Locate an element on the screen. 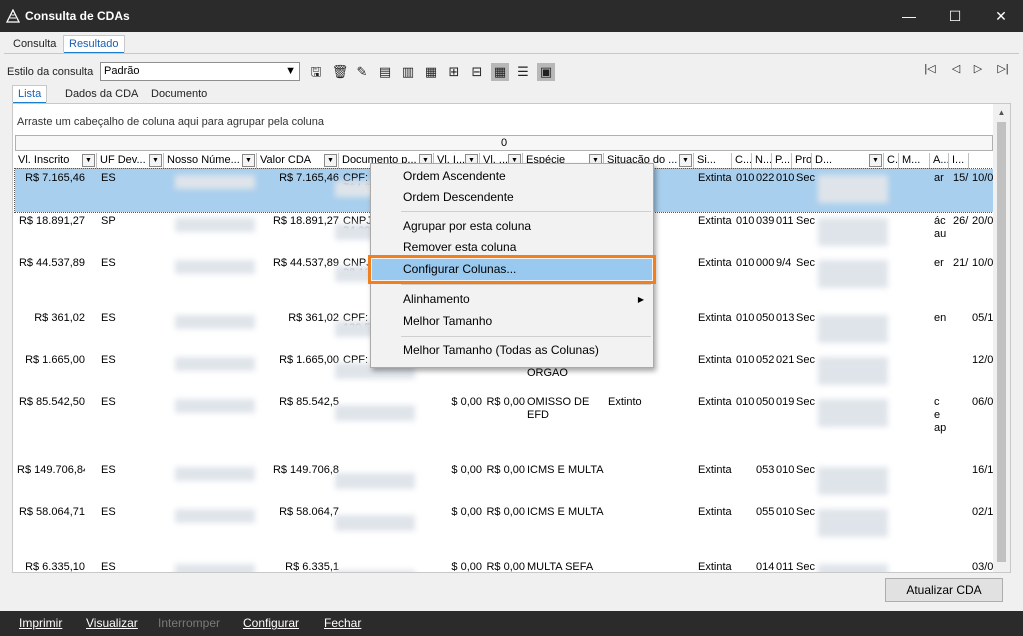 Image resolution: width=1023 pixels, height=636 pixels. table-cell: R$ 0,00 is located at coordinates (505, 402).